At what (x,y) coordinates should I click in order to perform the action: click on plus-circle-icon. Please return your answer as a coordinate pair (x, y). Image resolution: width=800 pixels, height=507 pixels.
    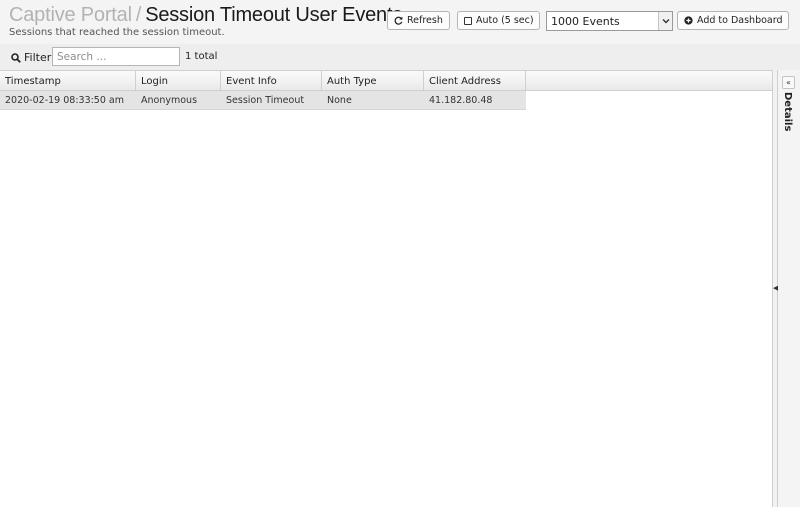
    Looking at the image, I should click on (688, 20).